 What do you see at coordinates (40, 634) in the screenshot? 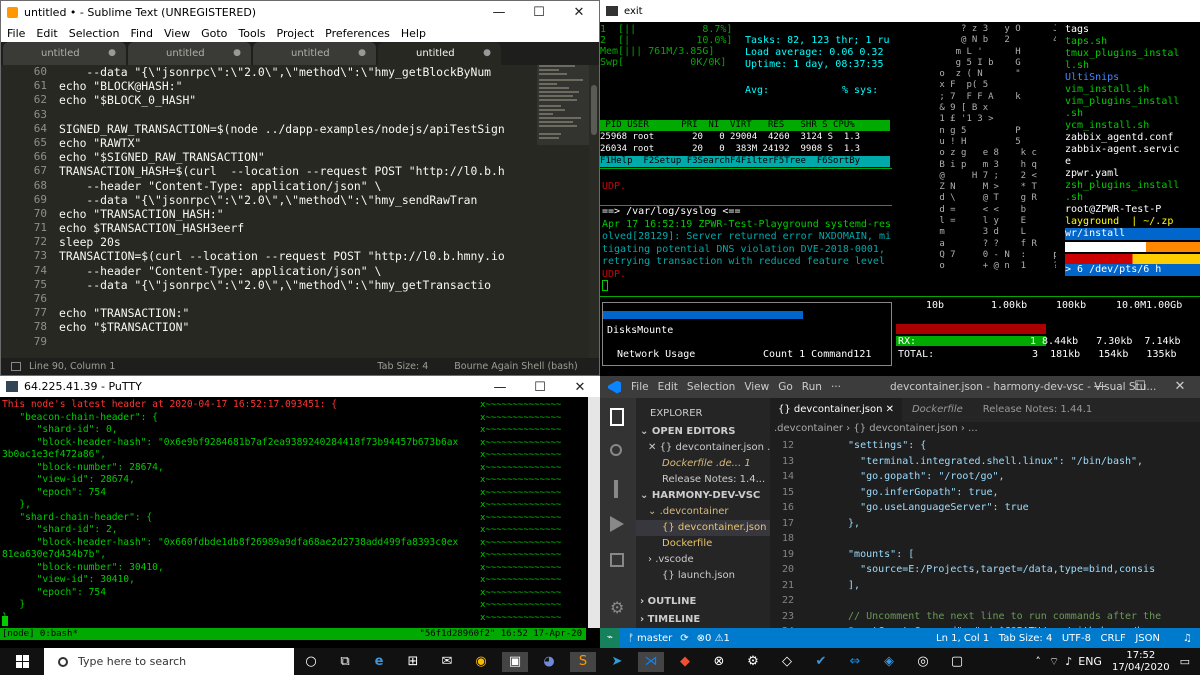
I see `tmux-session: [node] 0:bash*` at bounding box center [40, 634].